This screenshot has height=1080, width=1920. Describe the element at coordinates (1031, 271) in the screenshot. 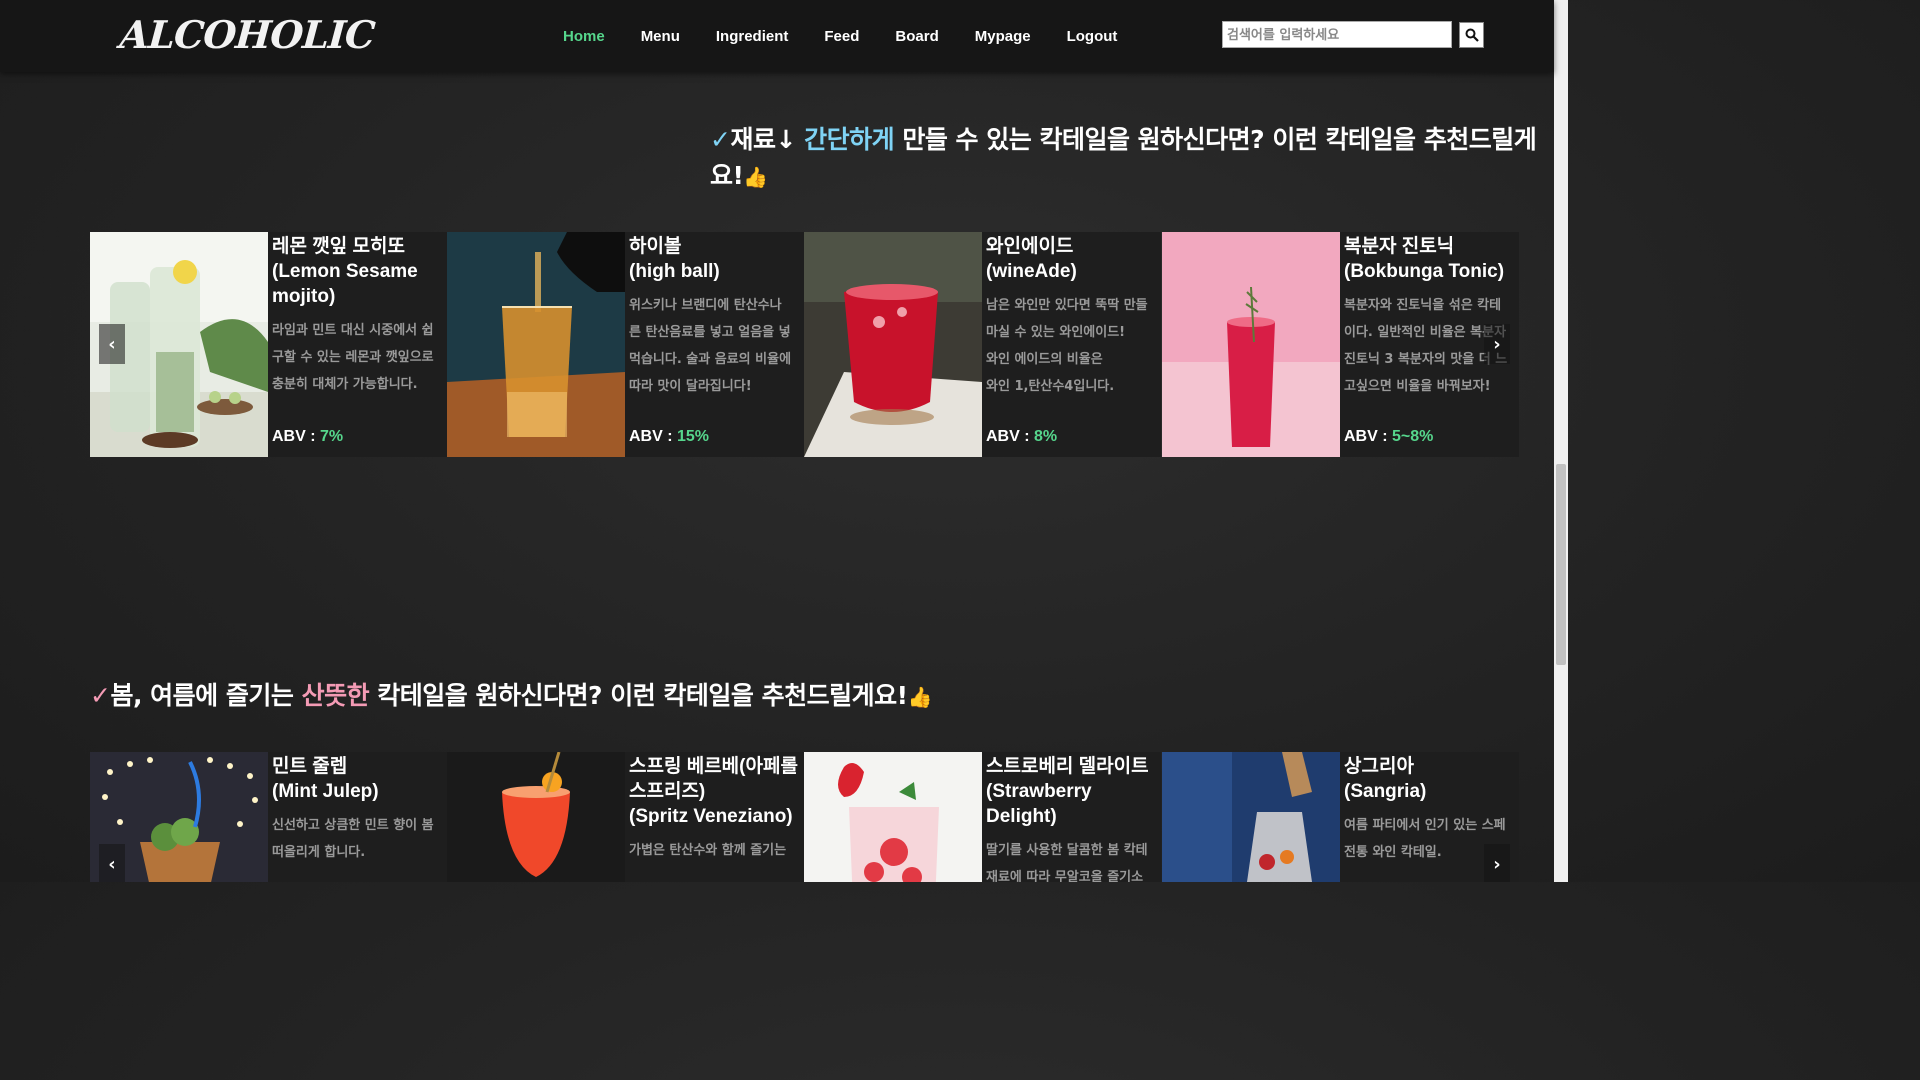

I see `cocktail-title-en: (wineAde)` at that location.